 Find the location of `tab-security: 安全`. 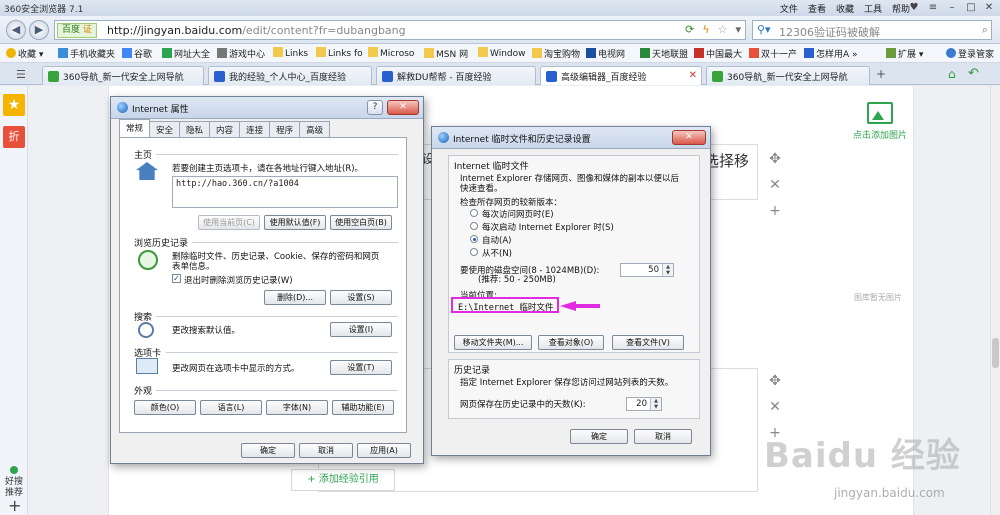

tab-security: 安全 is located at coordinates (165, 129).